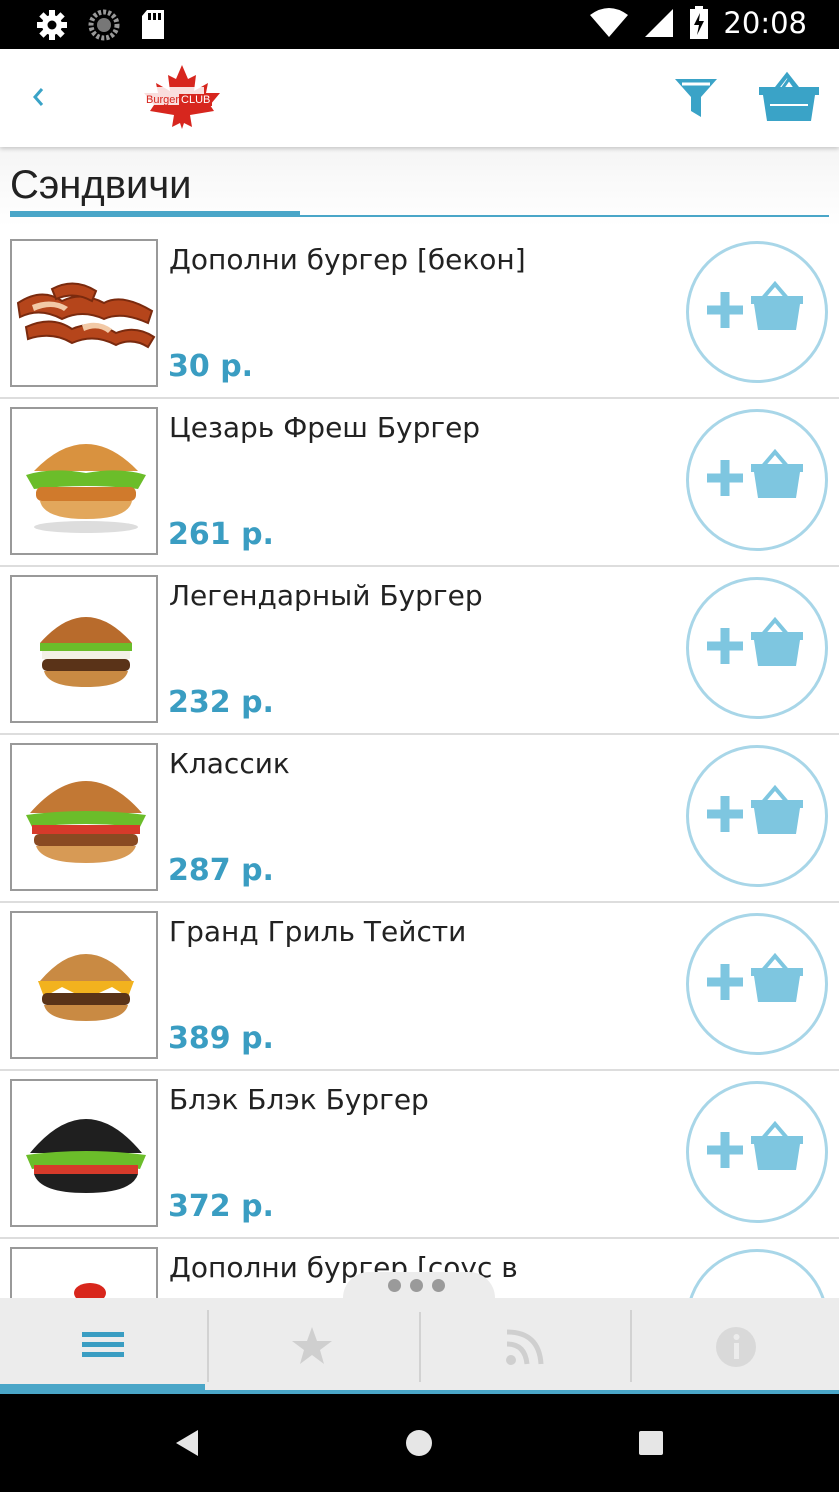 Image resolution: width=839 pixels, height=1492 pixels. I want to click on product-price: 372 р., so click(221, 1206).